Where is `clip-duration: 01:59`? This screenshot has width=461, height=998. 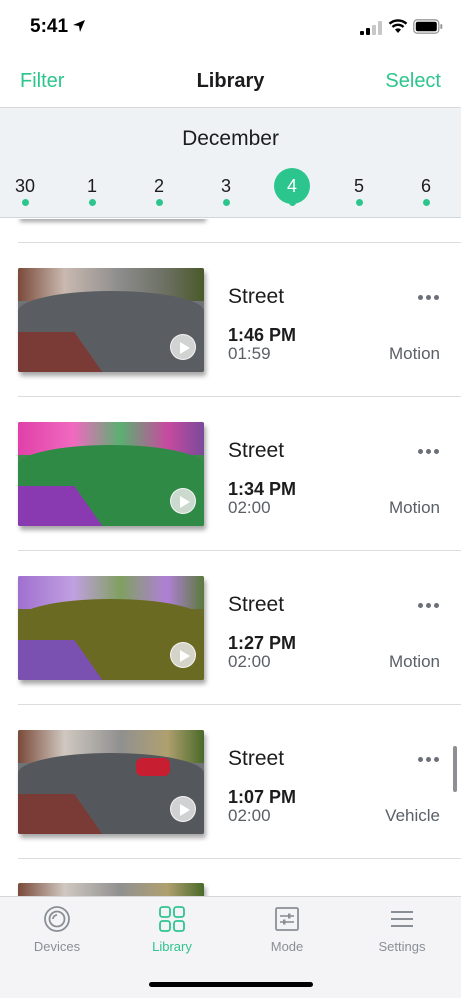 clip-duration: 01:59 is located at coordinates (249, 353).